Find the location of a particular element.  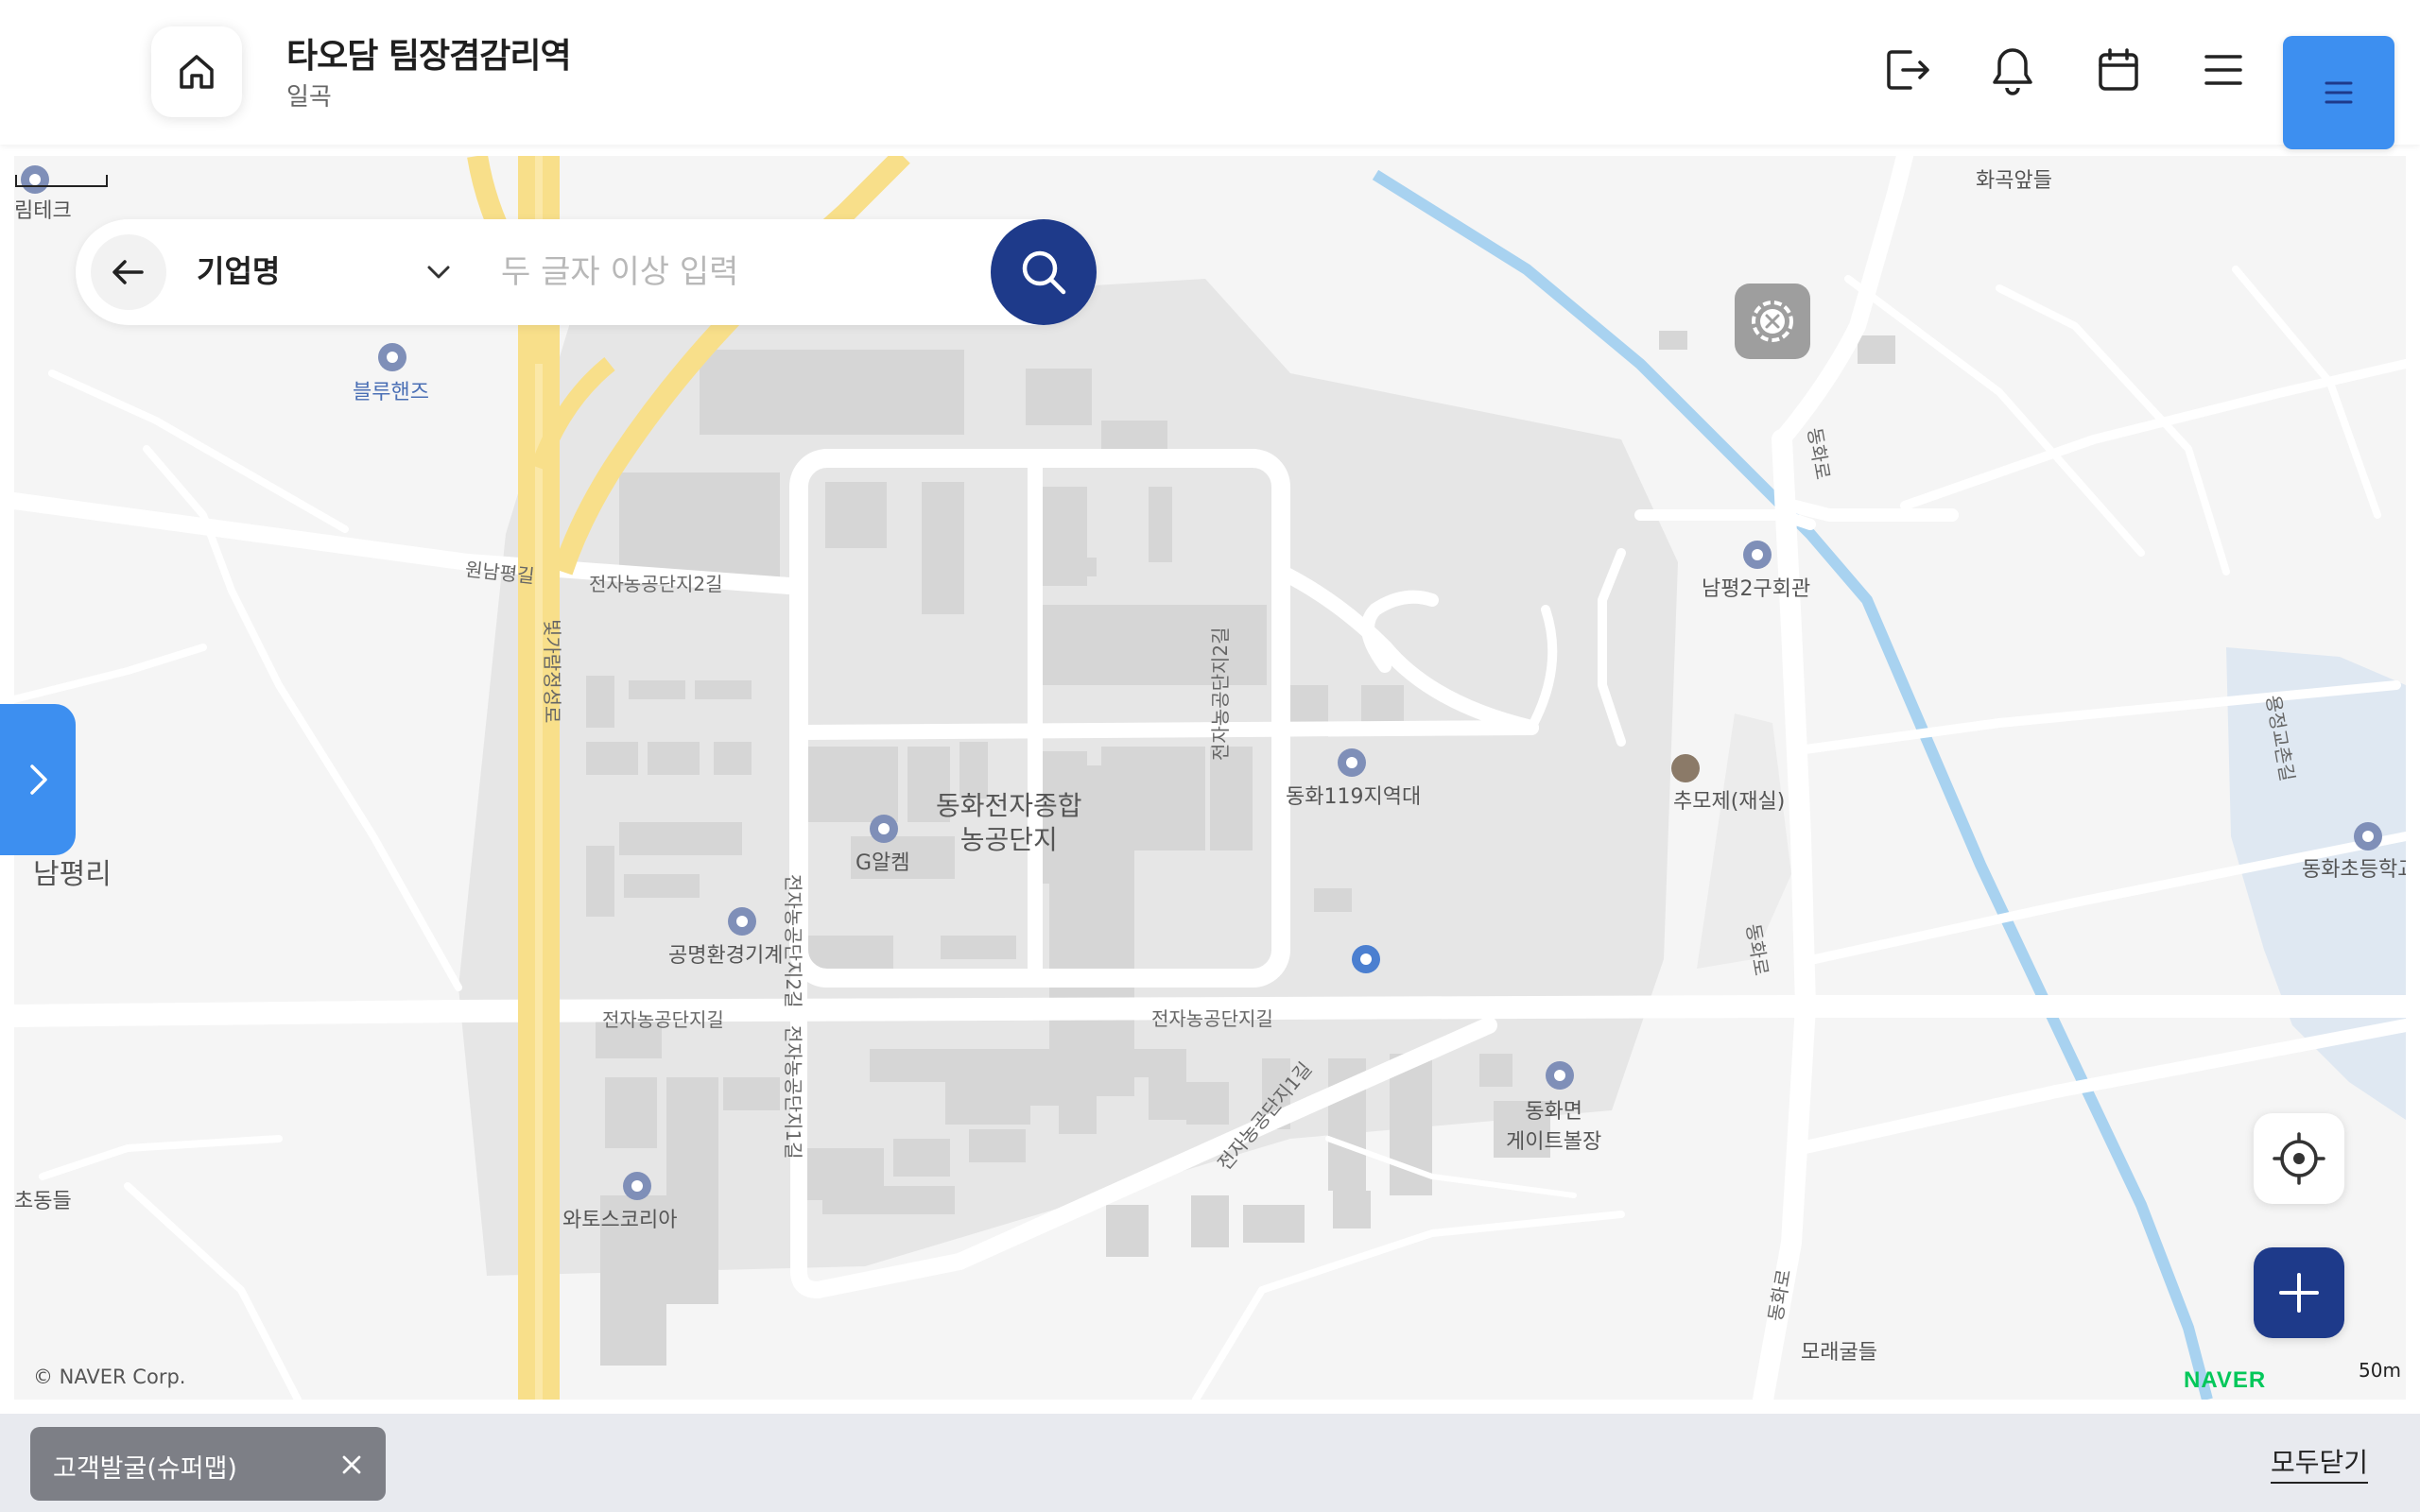

menu-button is located at coordinates (2224, 70).